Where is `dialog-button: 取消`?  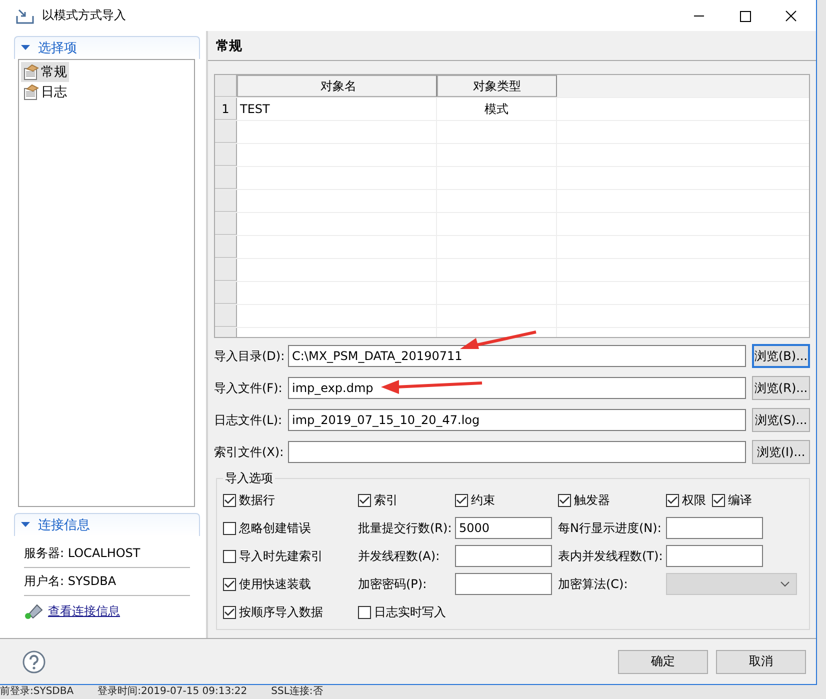 dialog-button: 取消 is located at coordinates (761, 662).